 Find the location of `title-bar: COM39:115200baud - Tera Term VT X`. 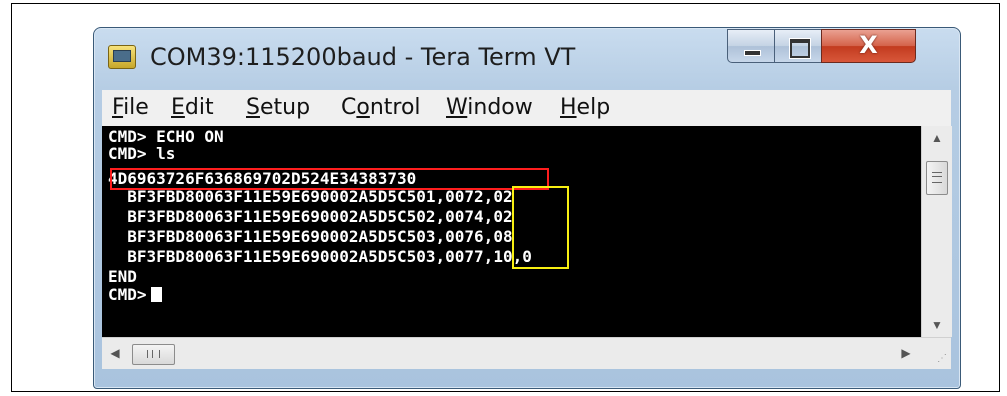

title-bar: COM39:115200baud - Tera Term VT X is located at coordinates (527, 57).